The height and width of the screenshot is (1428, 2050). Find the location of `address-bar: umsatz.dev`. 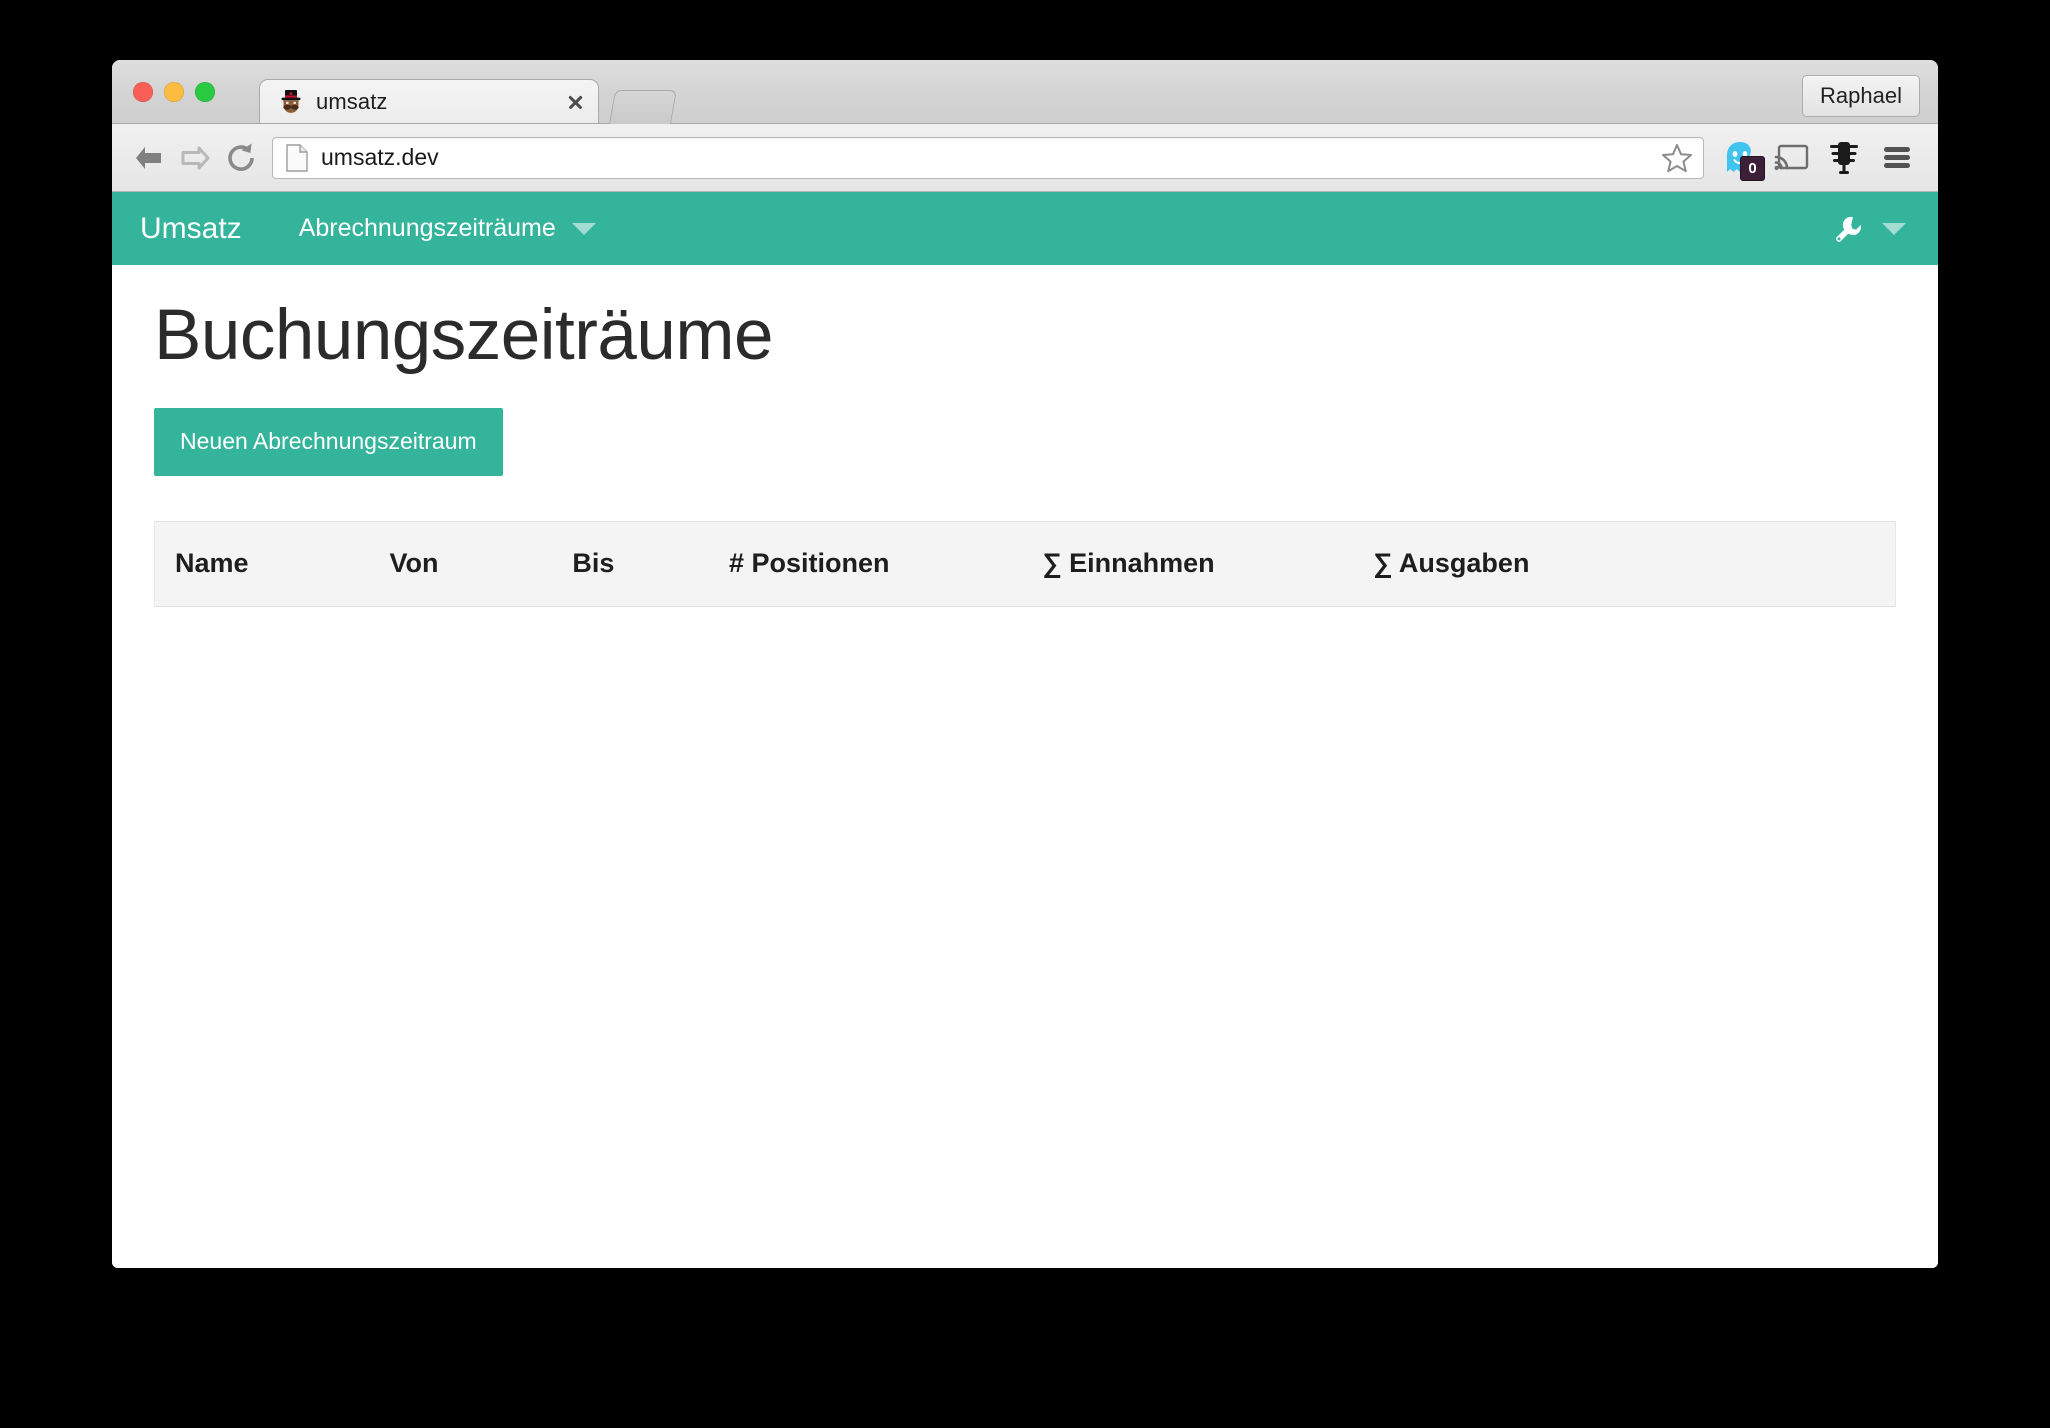

address-bar: umsatz.dev is located at coordinates (988, 157).